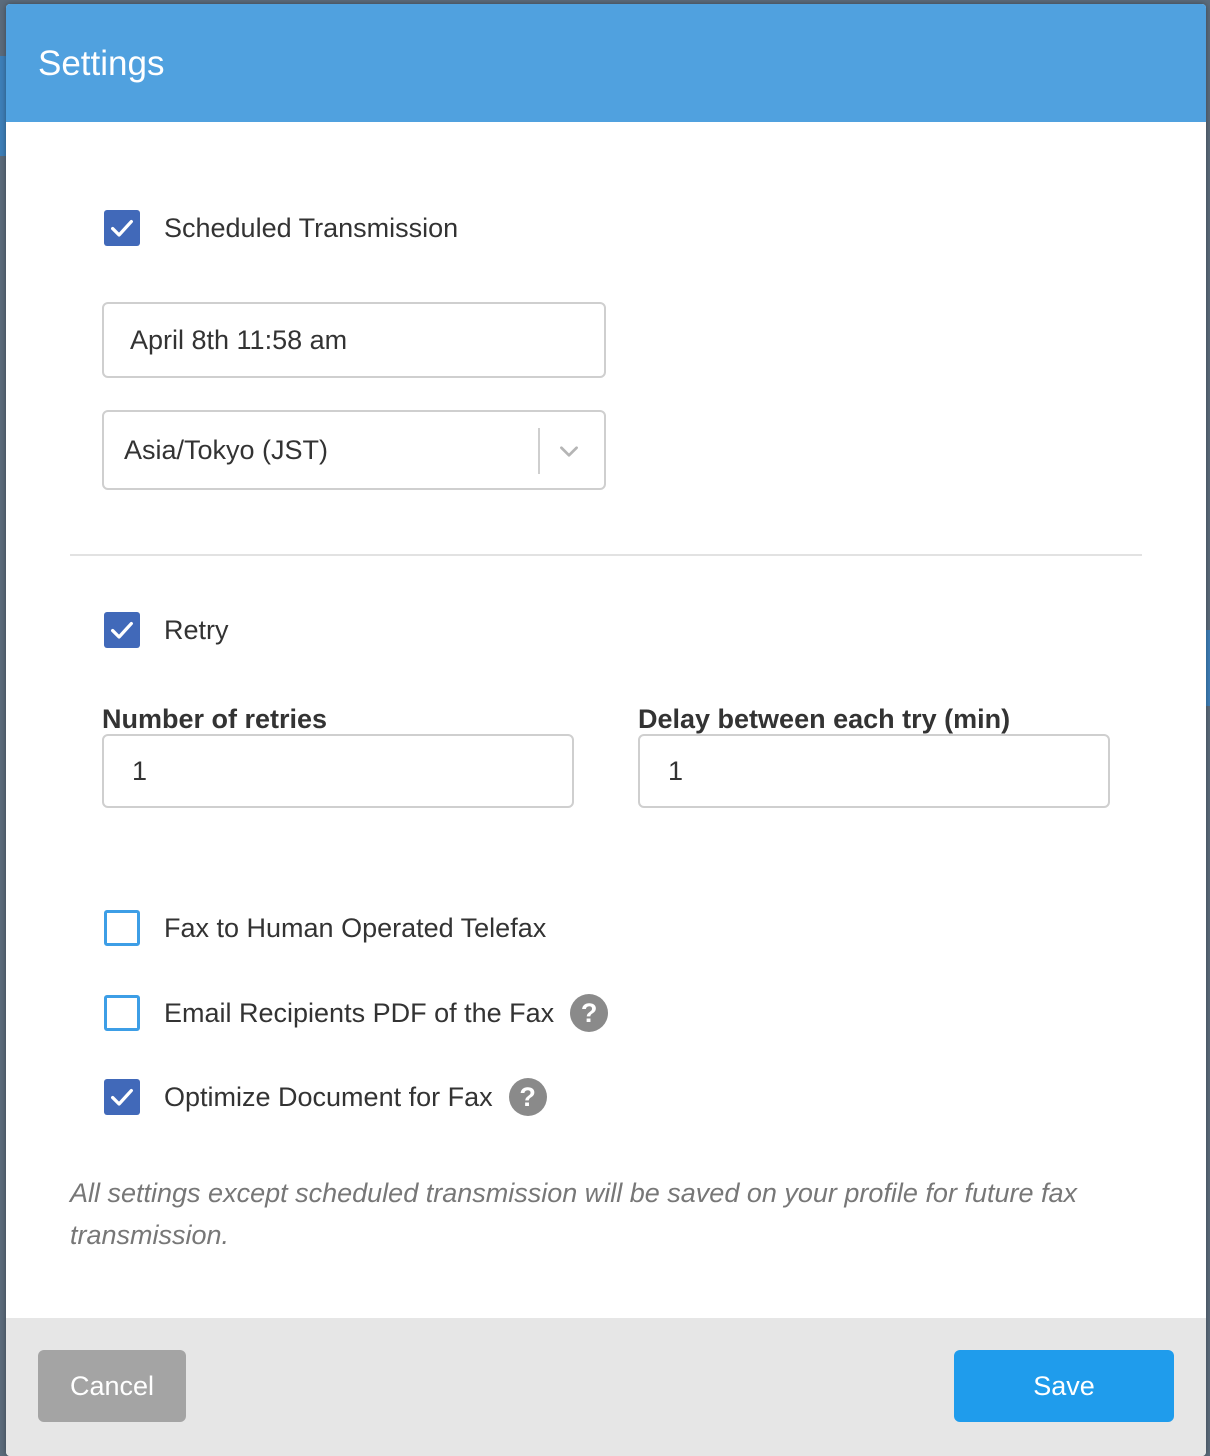 The width and height of the screenshot is (1210, 1456). I want to click on retry-checkbox, so click(122, 630).